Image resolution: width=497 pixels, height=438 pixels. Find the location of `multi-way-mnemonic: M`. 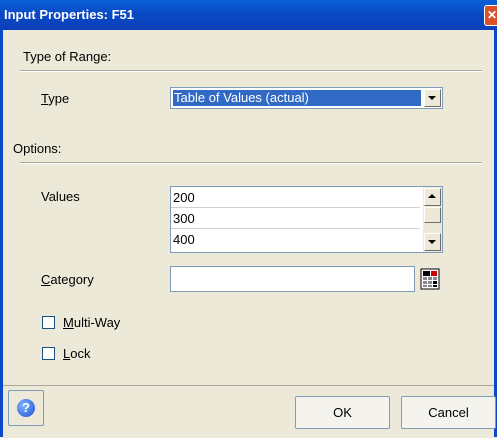

multi-way-mnemonic: M is located at coordinates (68, 322).